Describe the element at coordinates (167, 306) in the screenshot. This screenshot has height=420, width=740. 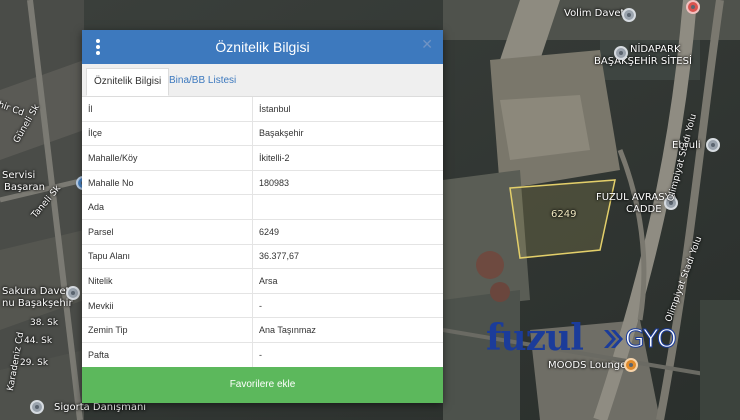
I see `attribute-label: Mevkii` at that location.